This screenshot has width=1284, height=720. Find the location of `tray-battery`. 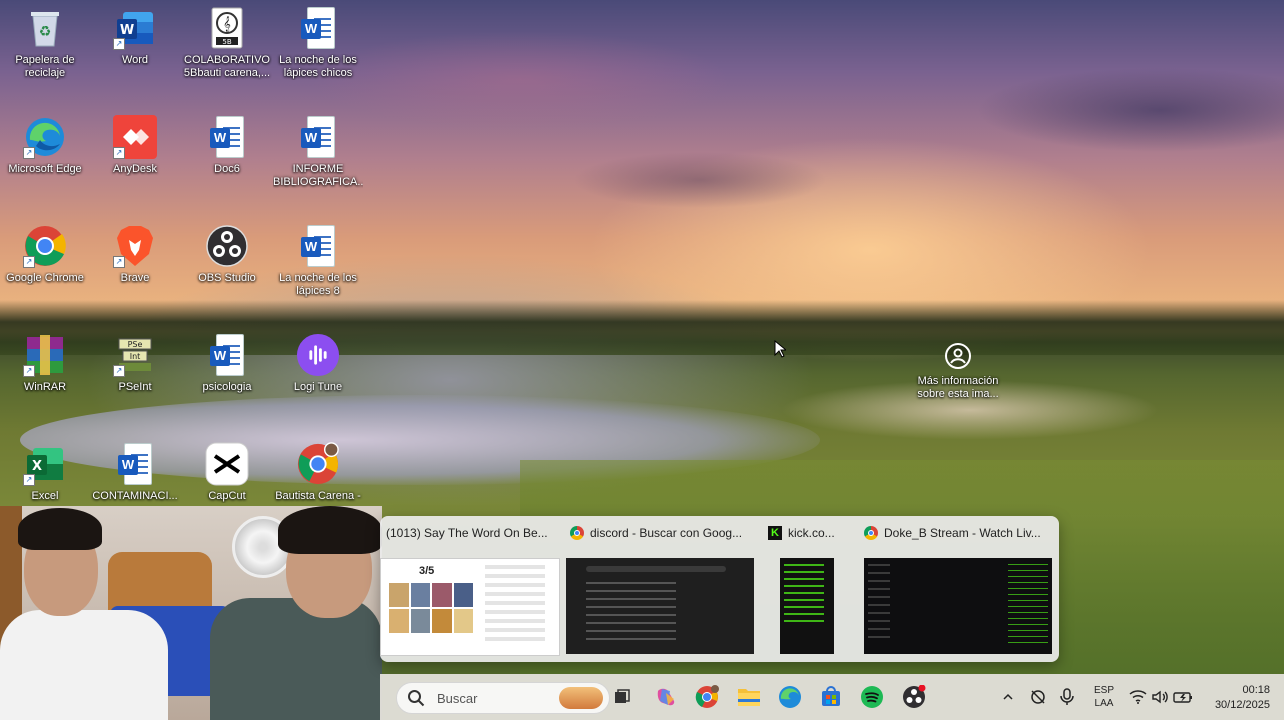

tray-battery is located at coordinates (1183, 697).